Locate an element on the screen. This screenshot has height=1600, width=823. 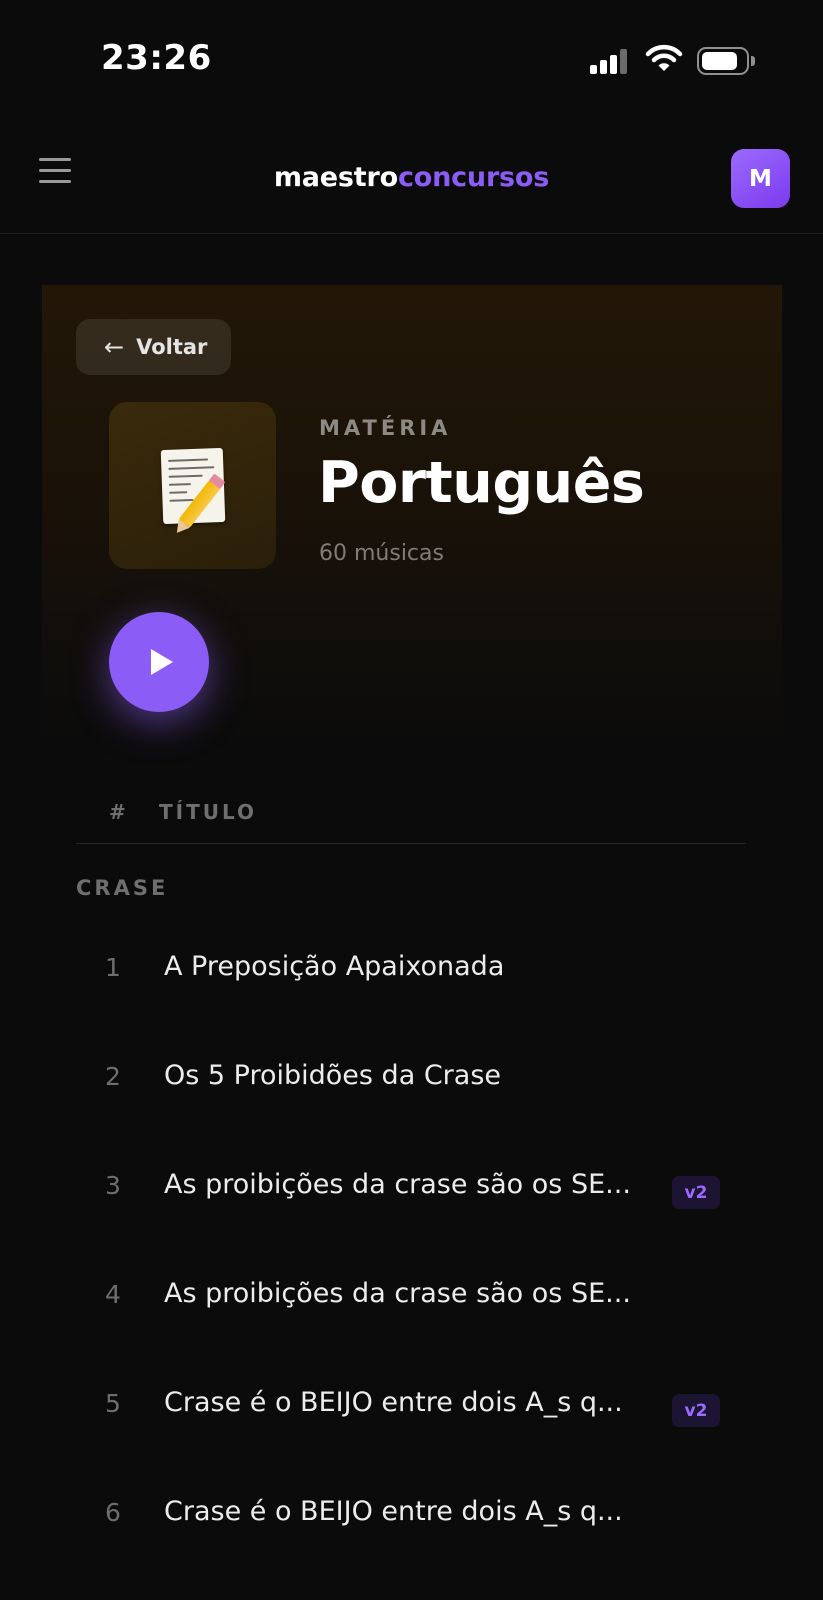
track-number: 2 is located at coordinates (113, 1076).